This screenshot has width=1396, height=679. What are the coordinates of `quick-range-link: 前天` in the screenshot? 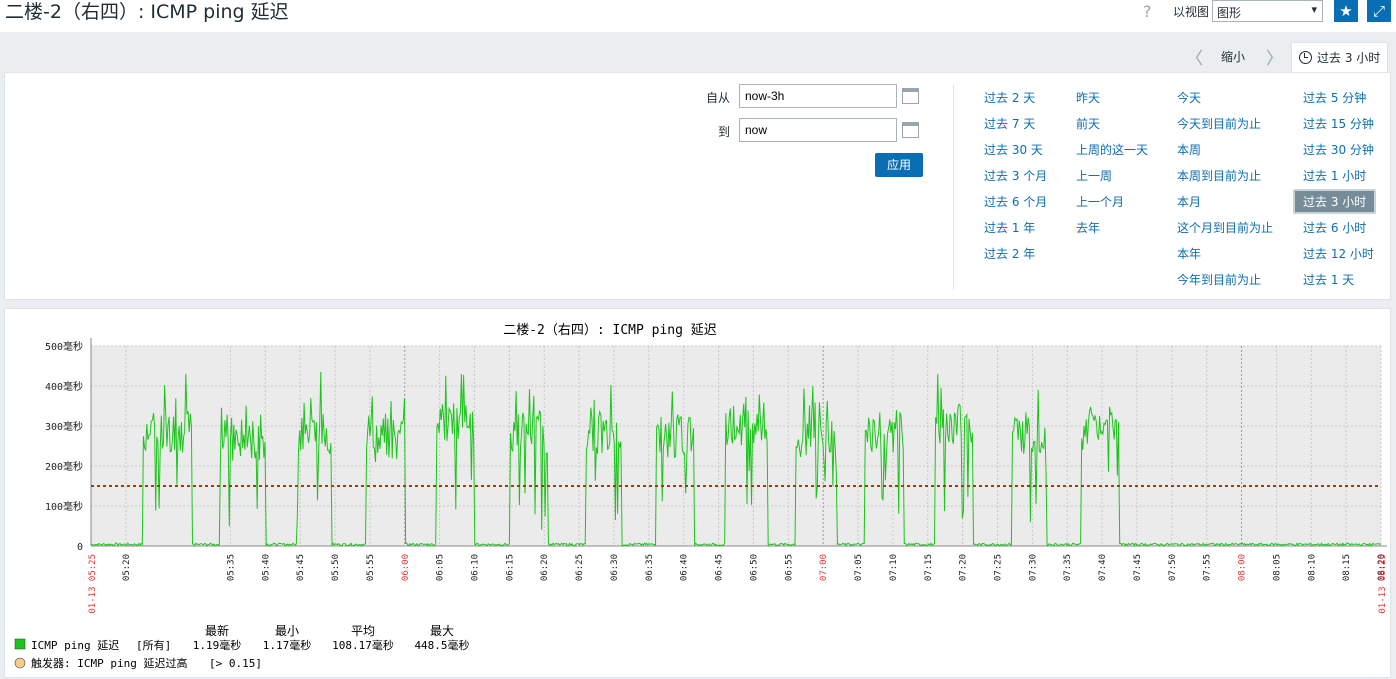 It's located at (1088, 123).